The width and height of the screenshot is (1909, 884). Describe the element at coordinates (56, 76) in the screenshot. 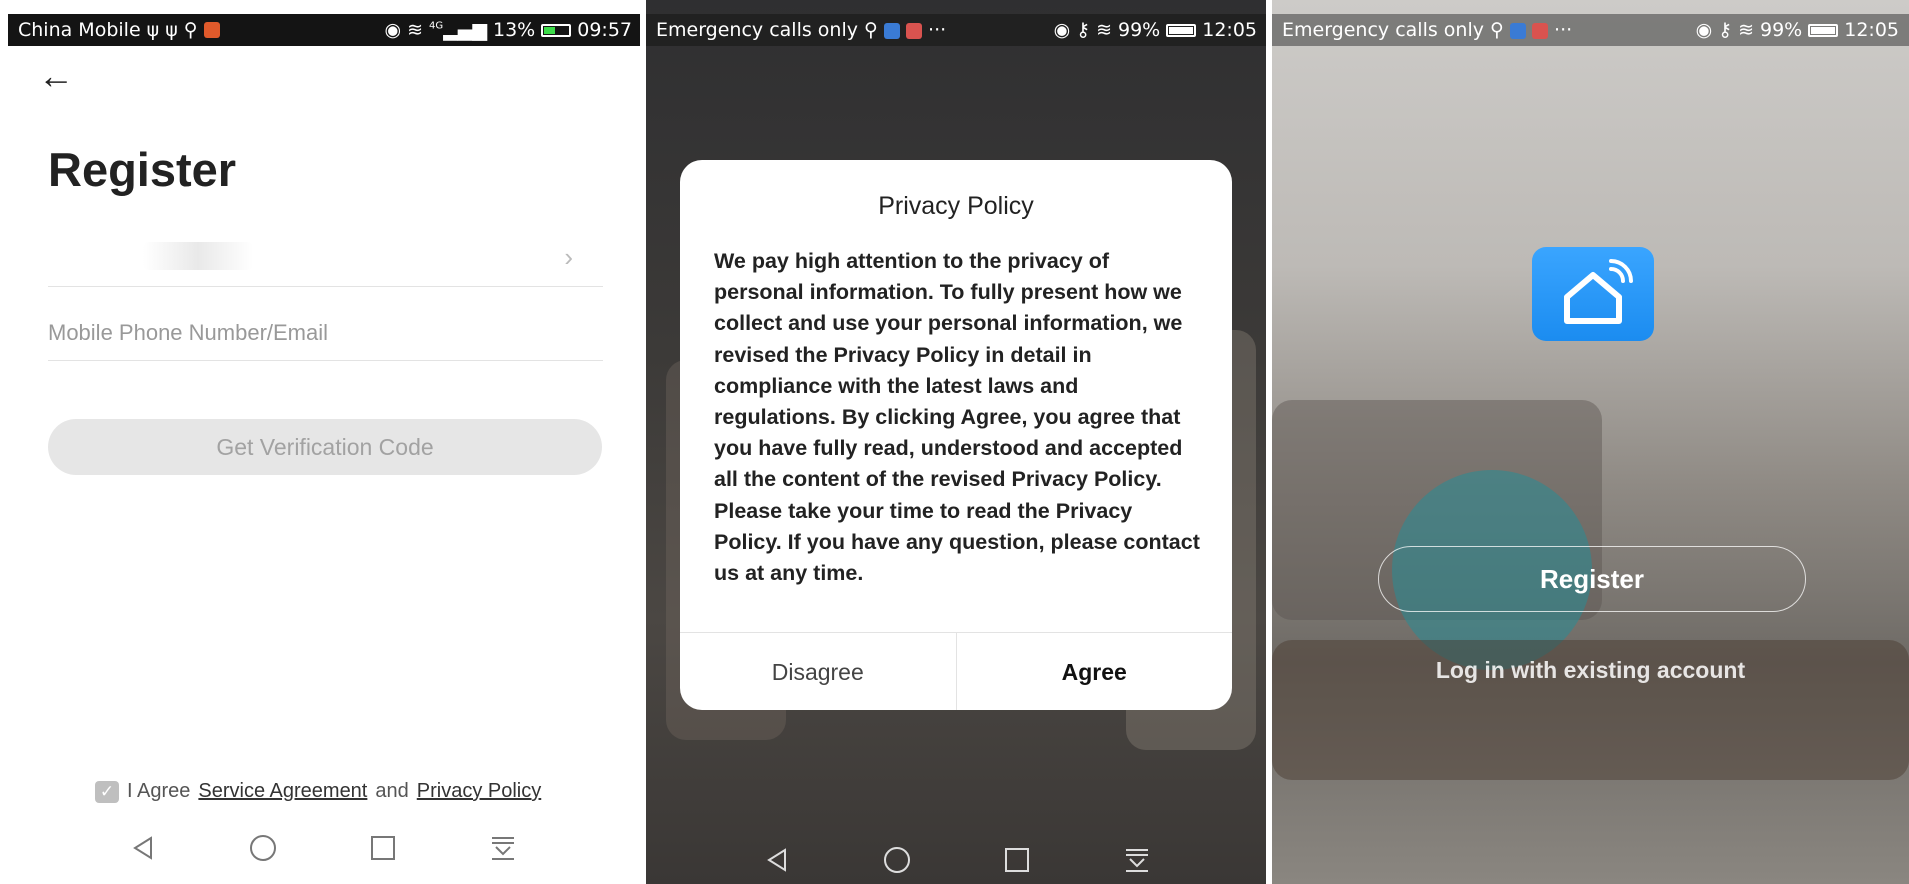

I see `back-arrow-icon: ←` at that location.